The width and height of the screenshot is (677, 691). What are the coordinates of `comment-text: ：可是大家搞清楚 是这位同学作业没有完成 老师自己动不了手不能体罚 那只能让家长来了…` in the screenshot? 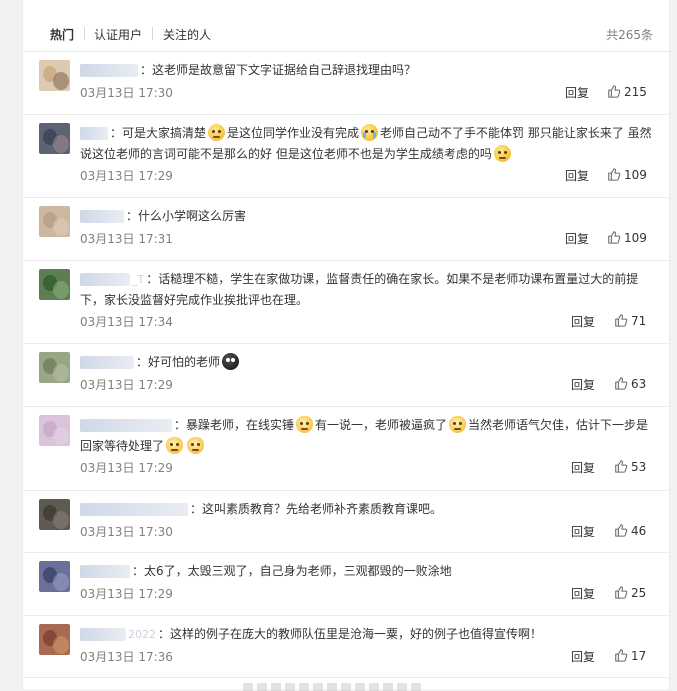 It's located at (369, 144).